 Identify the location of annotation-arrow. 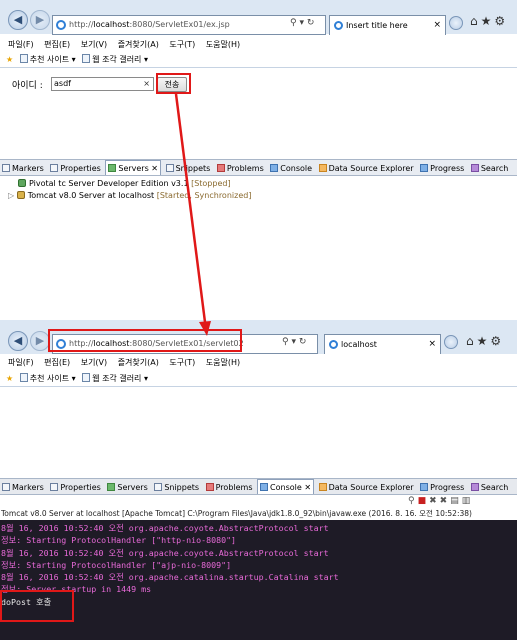
(192, 214).